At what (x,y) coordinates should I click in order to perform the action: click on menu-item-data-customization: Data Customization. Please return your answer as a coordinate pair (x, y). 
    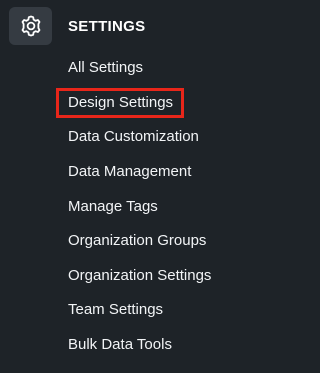
    Looking at the image, I should click on (124, 137).